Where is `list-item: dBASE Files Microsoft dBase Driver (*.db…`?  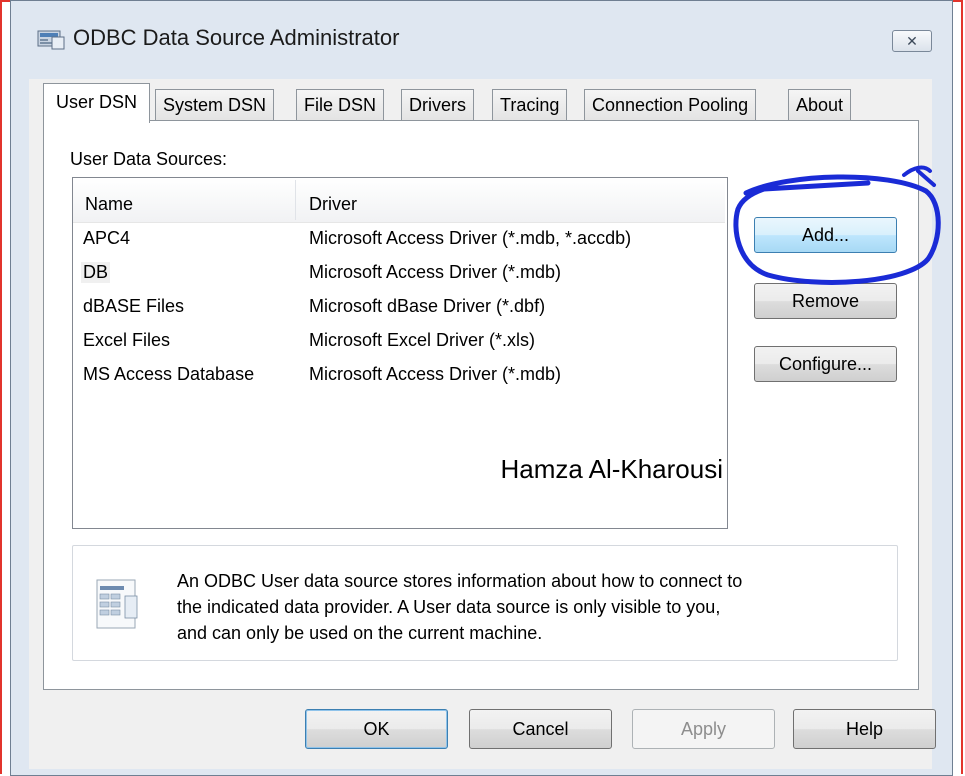
list-item: dBASE Files Microsoft dBase Driver (*.db… is located at coordinates (399, 308).